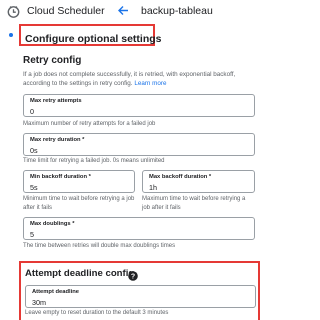 This screenshot has height=320, width=320. I want to click on min-backoff-duration-label: Min backoff duration *, so click(60, 177).